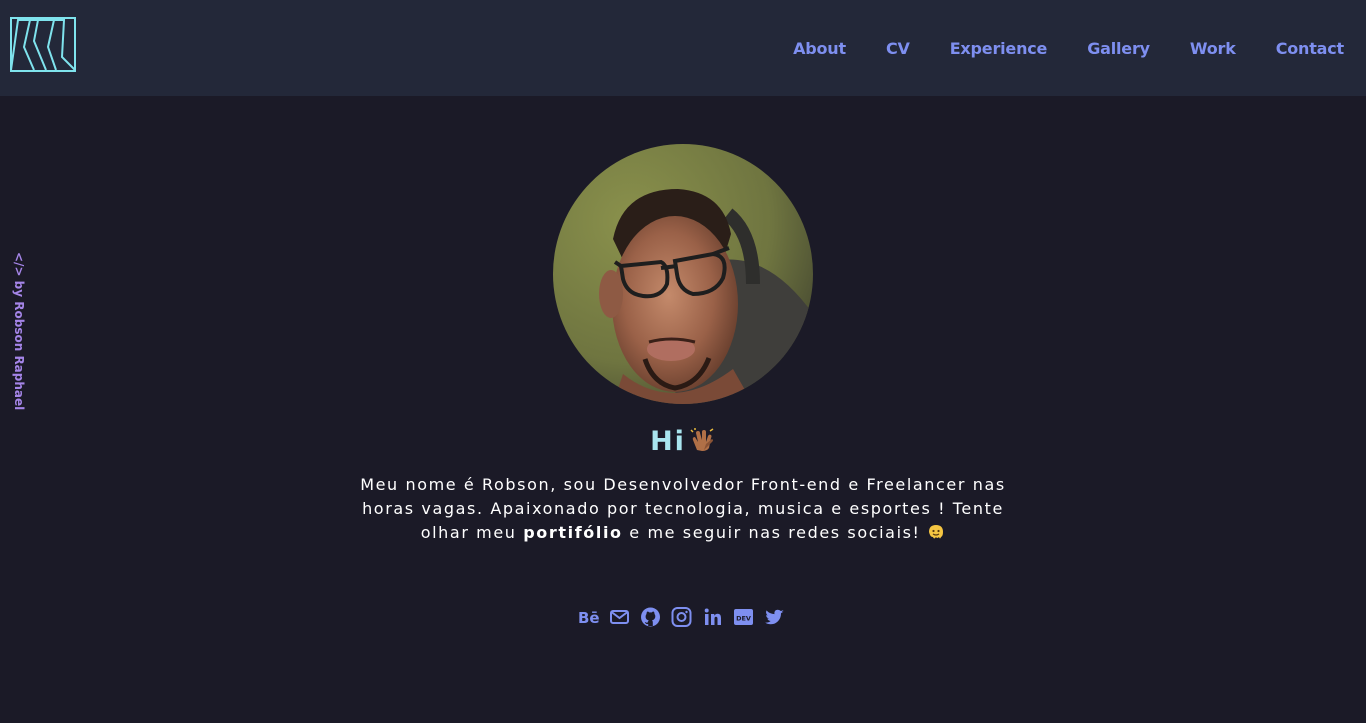  Describe the element at coordinates (619, 617) in the screenshot. I see `mail-icon` at that location.